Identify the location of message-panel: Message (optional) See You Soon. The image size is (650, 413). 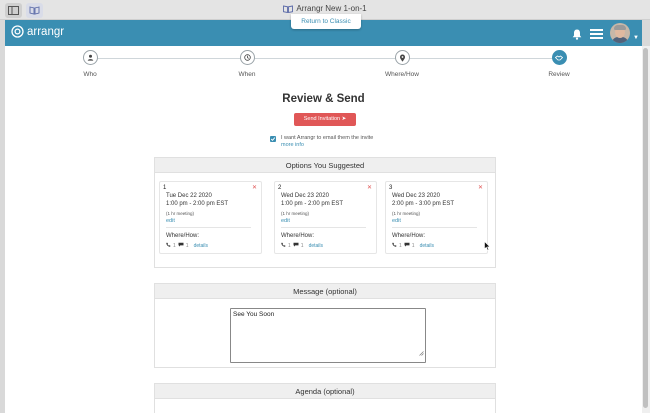
(325, 325).